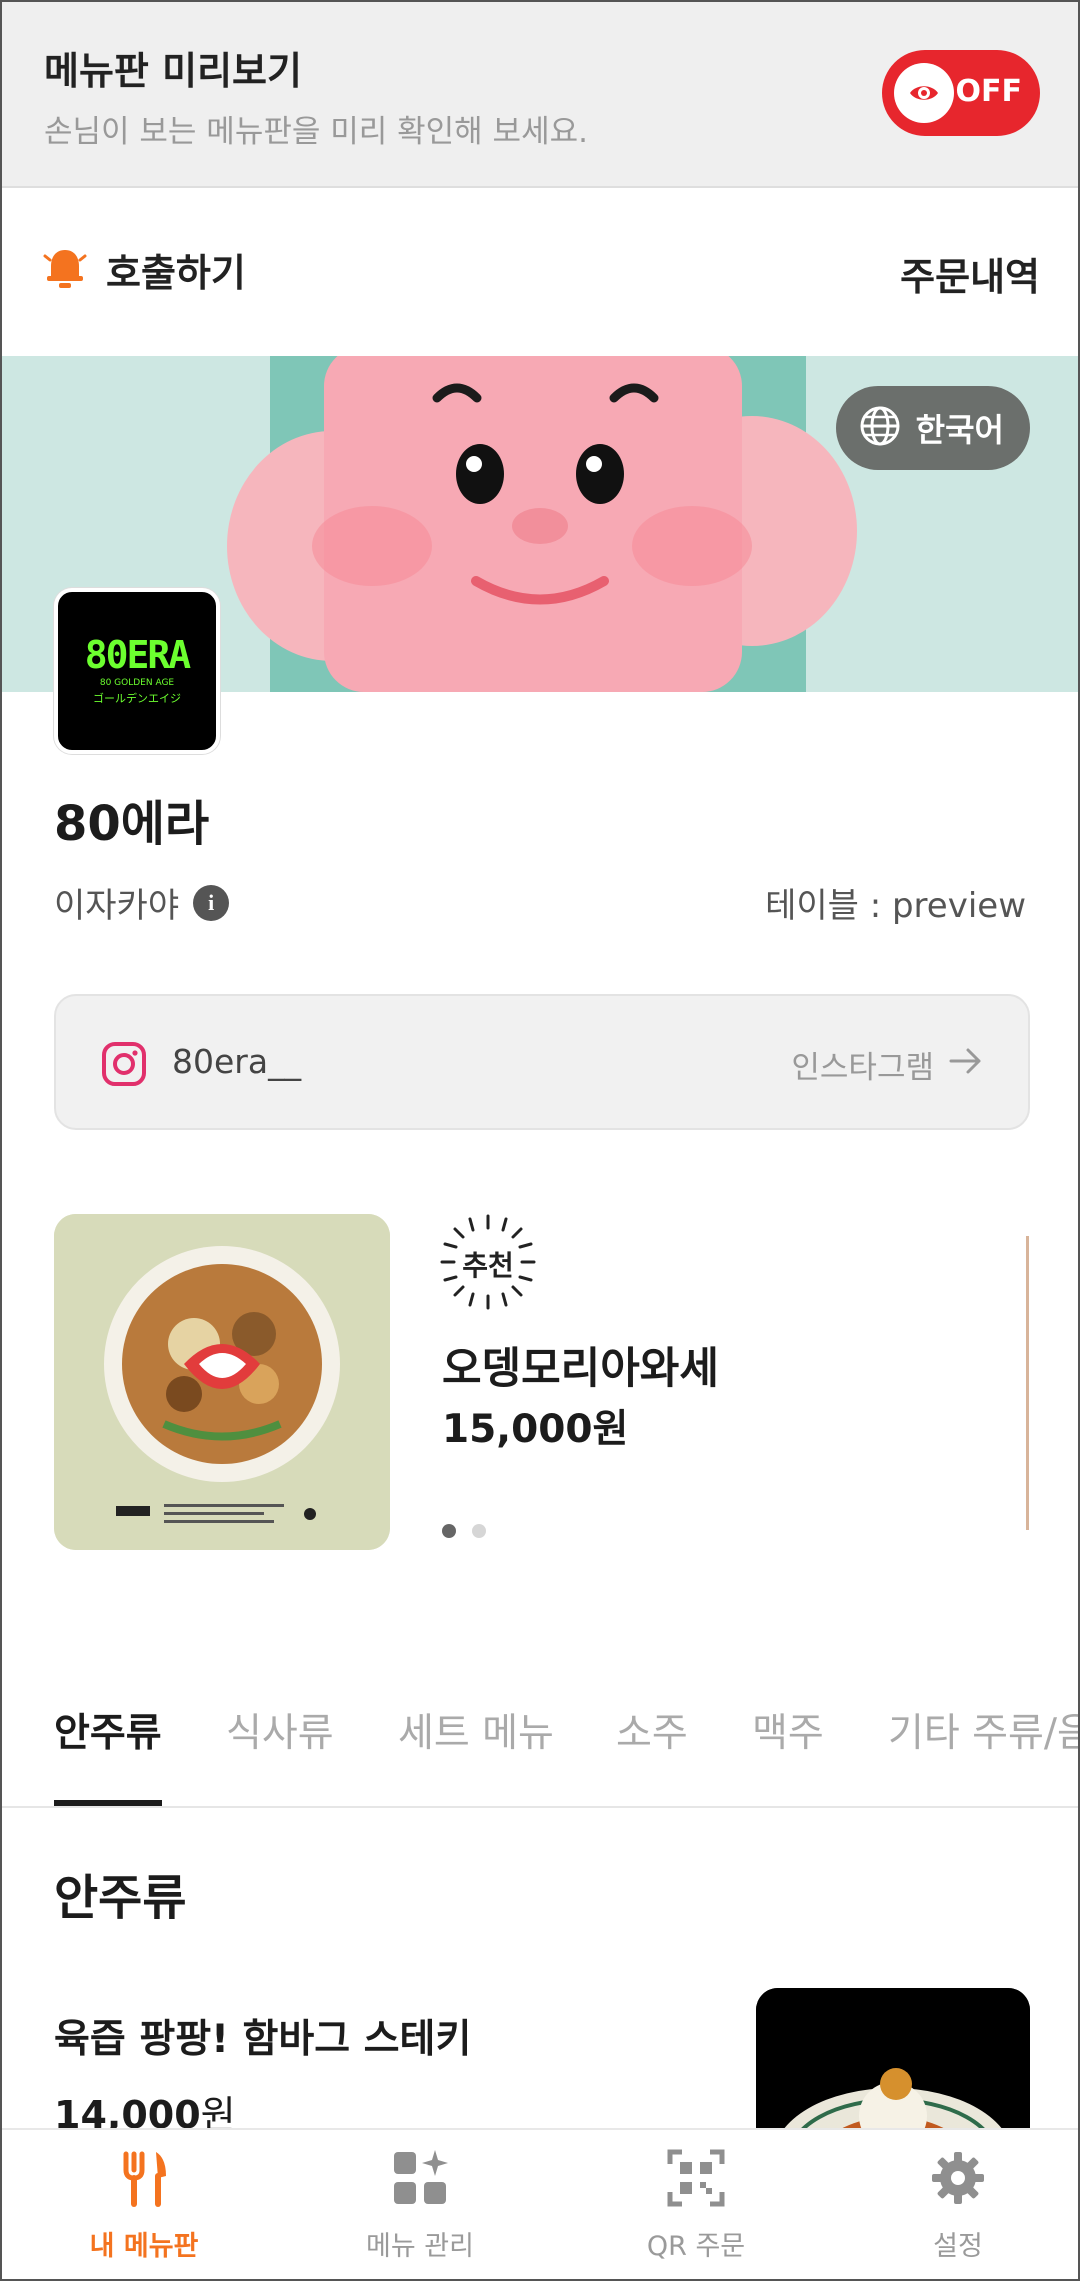  What do you see at coordinates (535, 1429) in the screenshot?
I see `recommended-item-price: 15,000원` at bounding box center [535, 1429].